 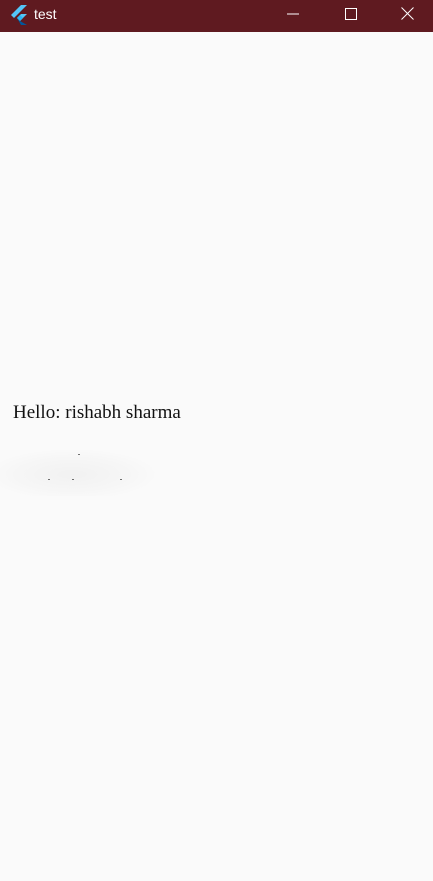 I want to click on title-bar: test, so click(x=216, y=16).